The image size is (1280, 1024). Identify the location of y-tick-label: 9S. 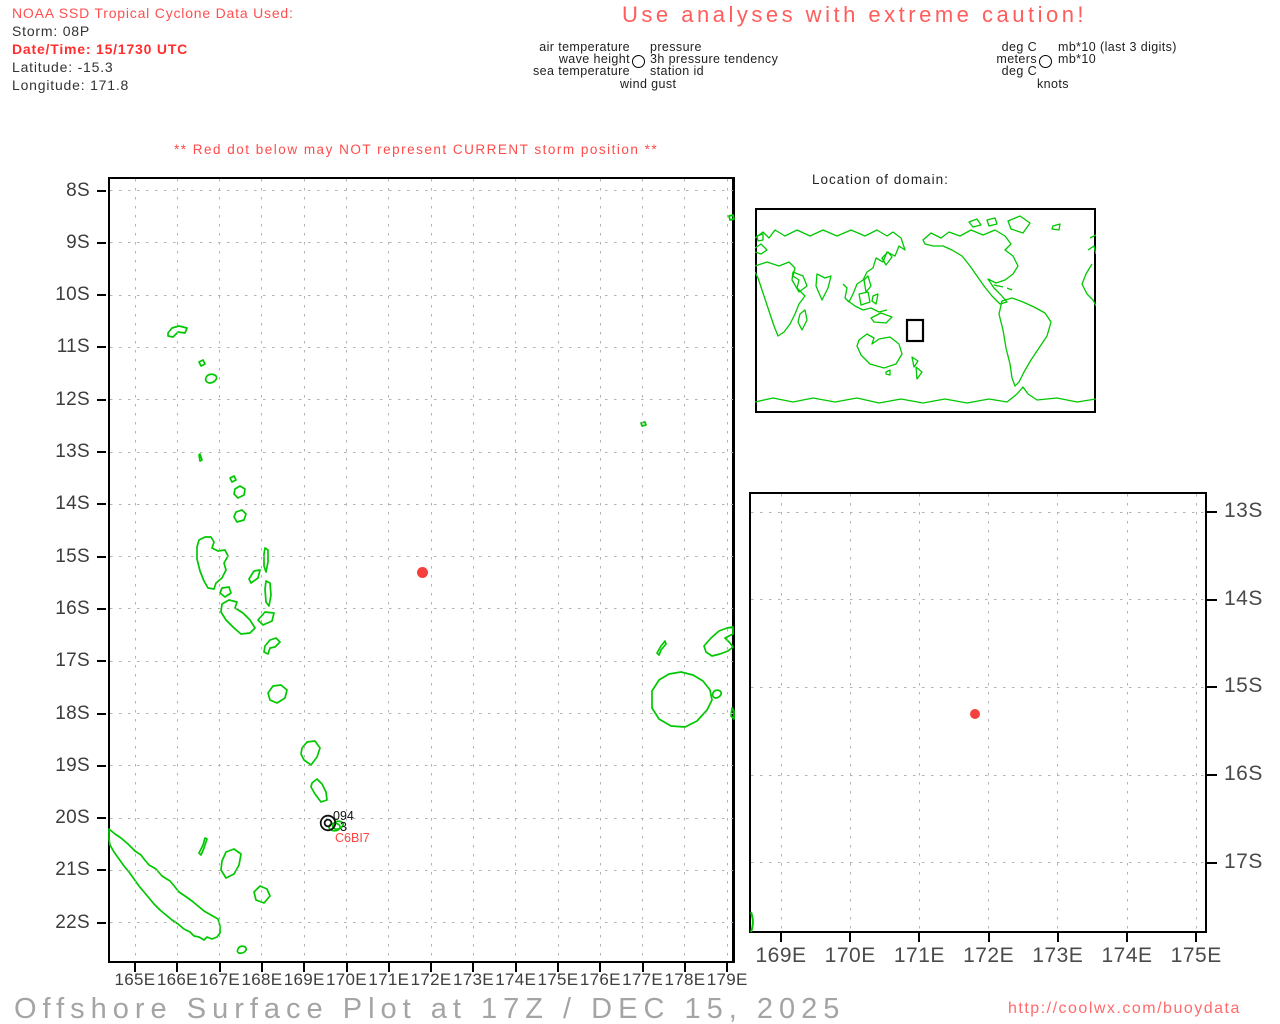
(78, 242).